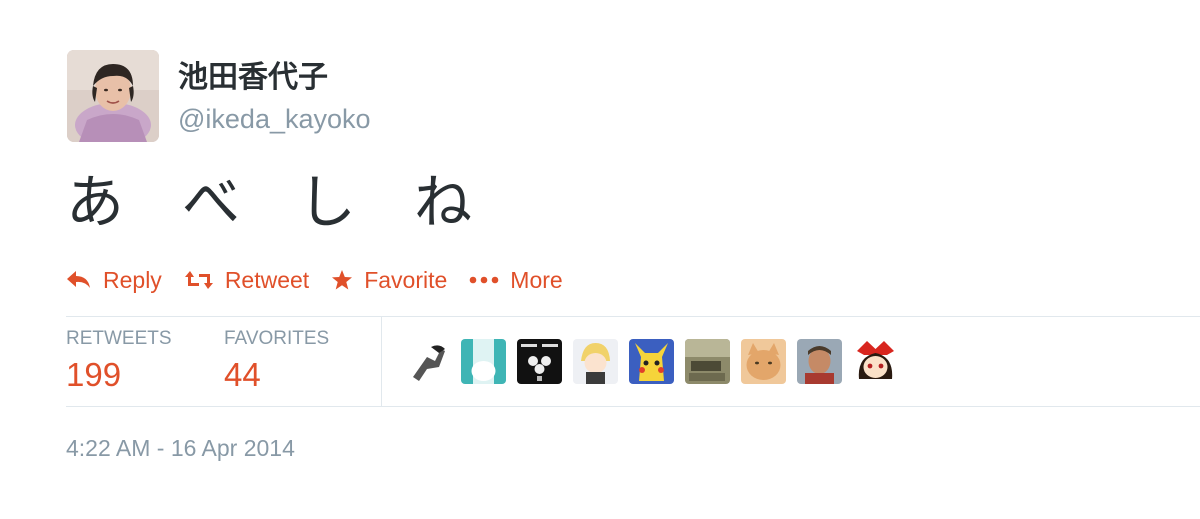 This screenshot has height=519, width=1200. I want to click on stats-divider-bottom, so click(633, 406).